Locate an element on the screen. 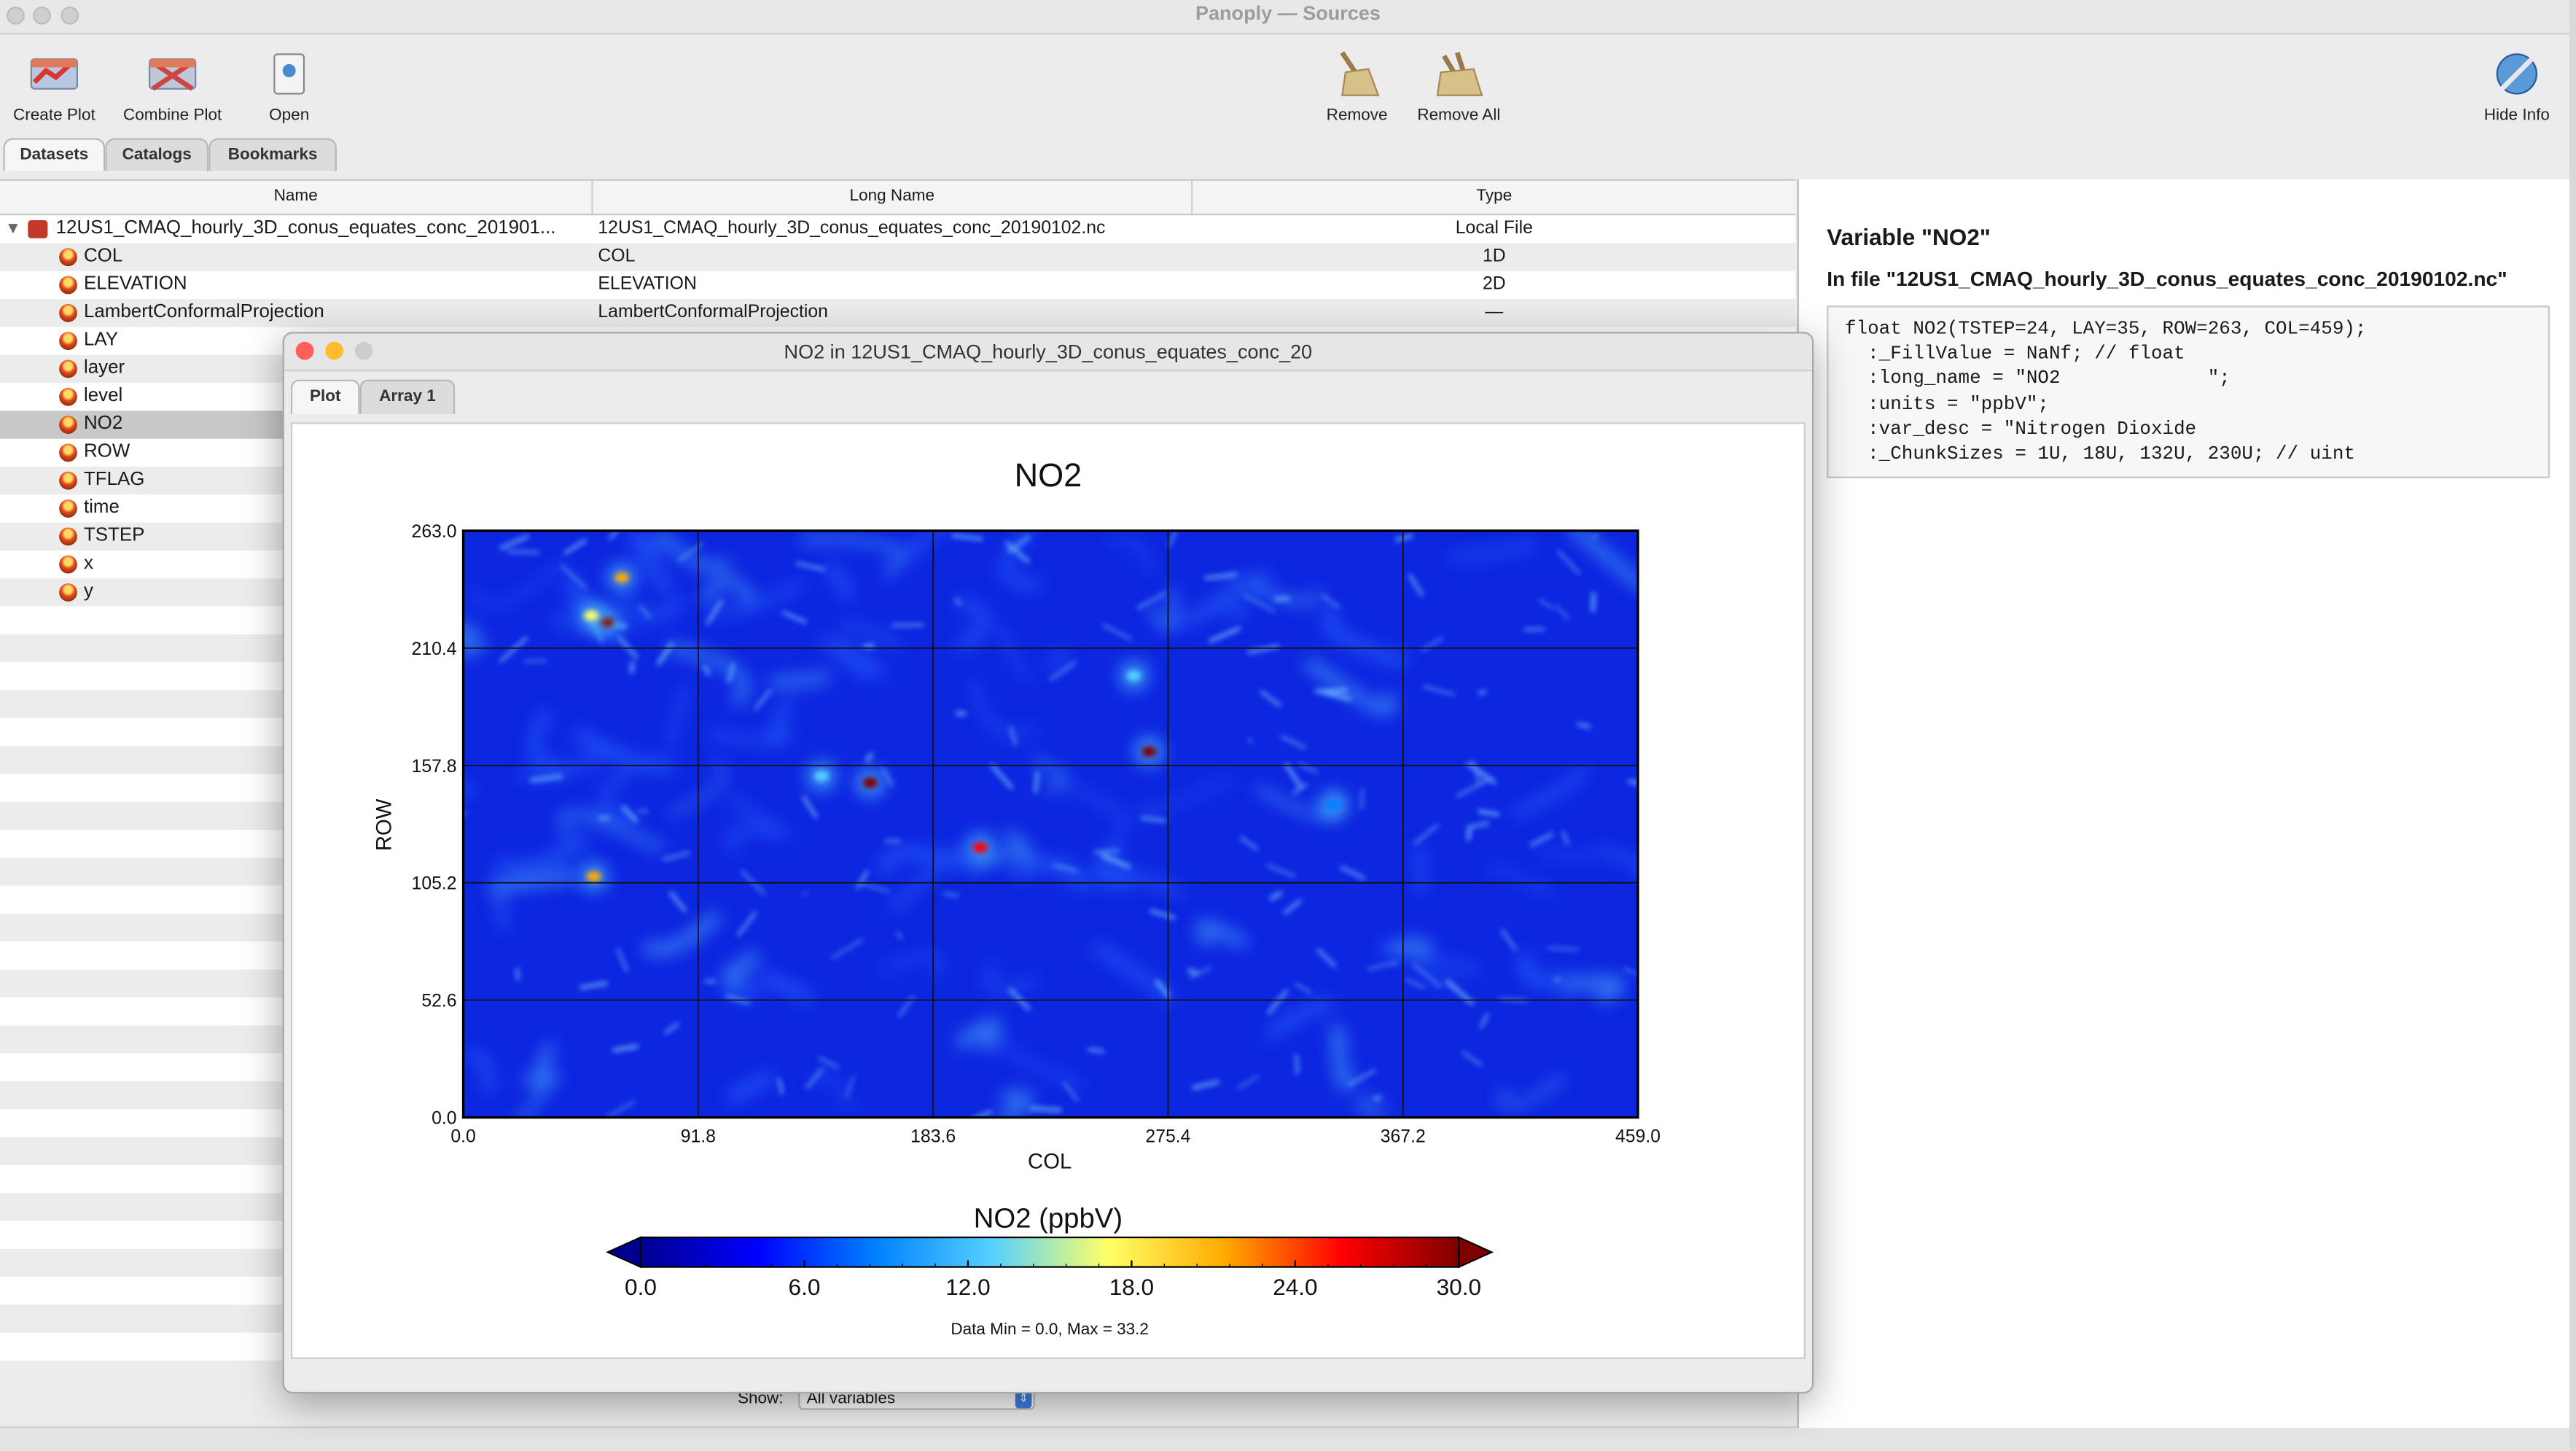 The height and width of the screenshot is (1451, 2576). window-title: Panoply — Sources is located at coordinates (1288, 13).